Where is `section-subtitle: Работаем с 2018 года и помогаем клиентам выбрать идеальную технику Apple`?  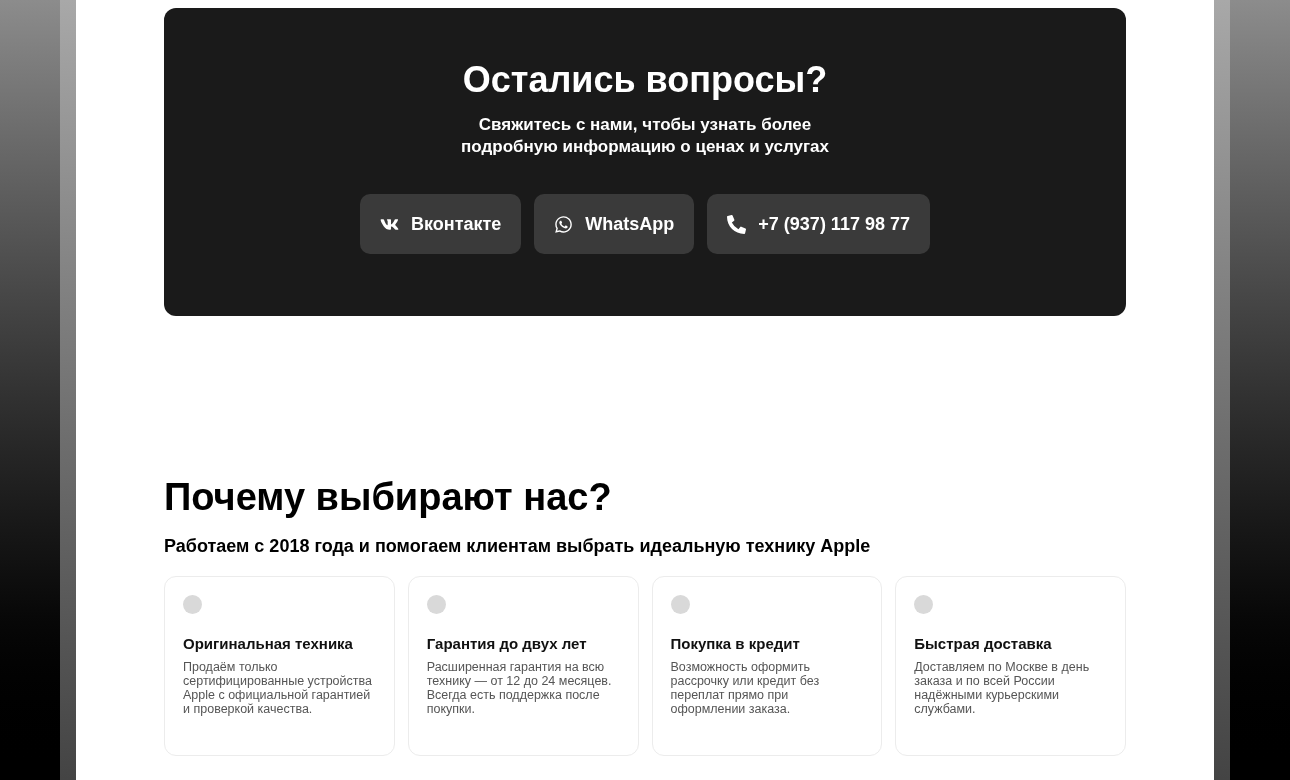 section-subtitle: Работаем с 2018 года и помогаем клиентам выбрать идеальную технику Apple is located at coordinates (518, 546).